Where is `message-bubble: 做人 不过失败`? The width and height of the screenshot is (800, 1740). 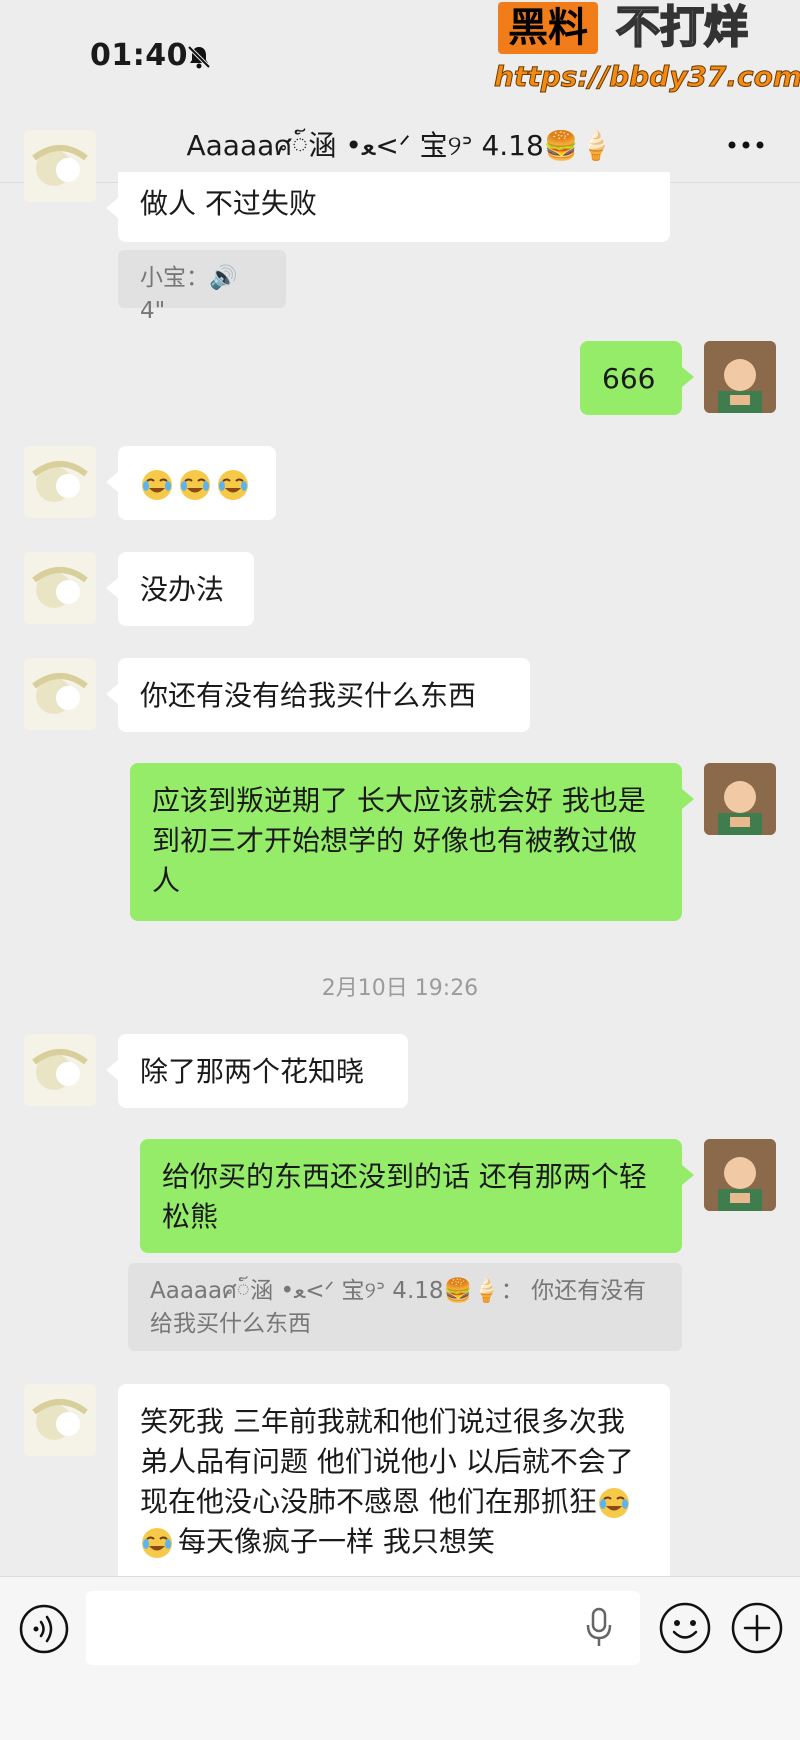
message-bubble: 做人 不过失败 is located at coordinates (388, 207).